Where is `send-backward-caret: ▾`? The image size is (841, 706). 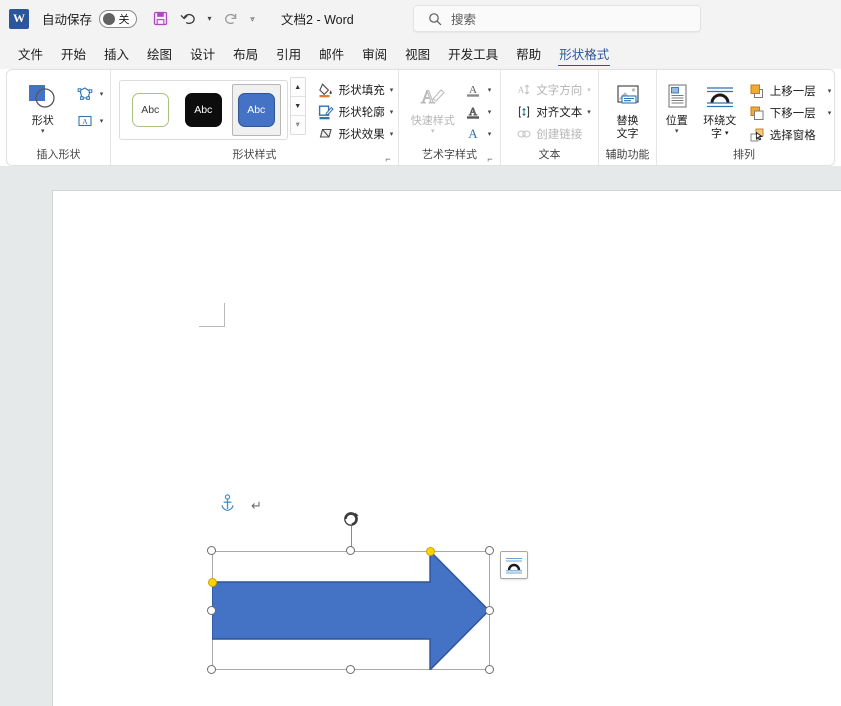 send-backward-caret: ▾ is located at coordinates (830, 113).